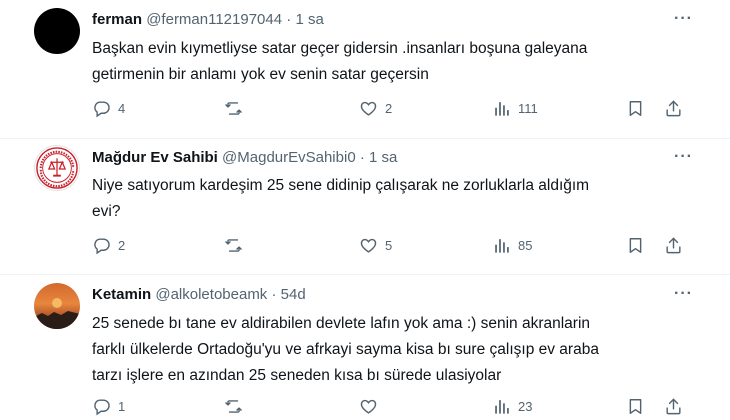  I want to click on author-handle: @alkoletobeamk, so click(211, 294).